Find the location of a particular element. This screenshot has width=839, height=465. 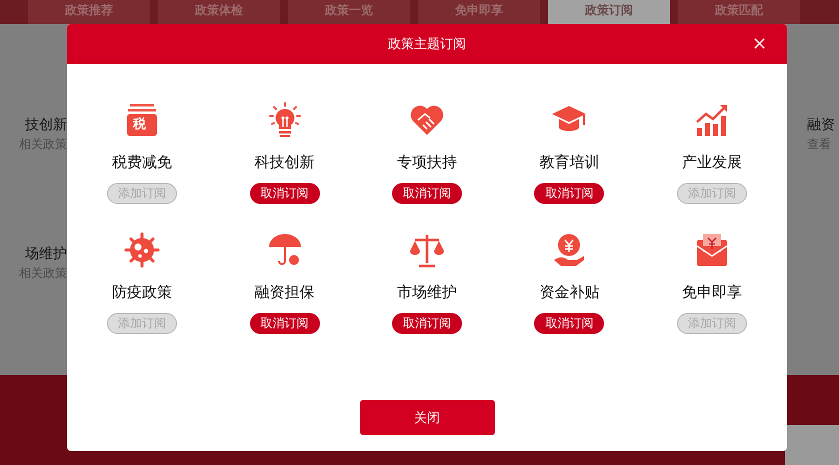

virus-icon is located at coordinates (142, 250).